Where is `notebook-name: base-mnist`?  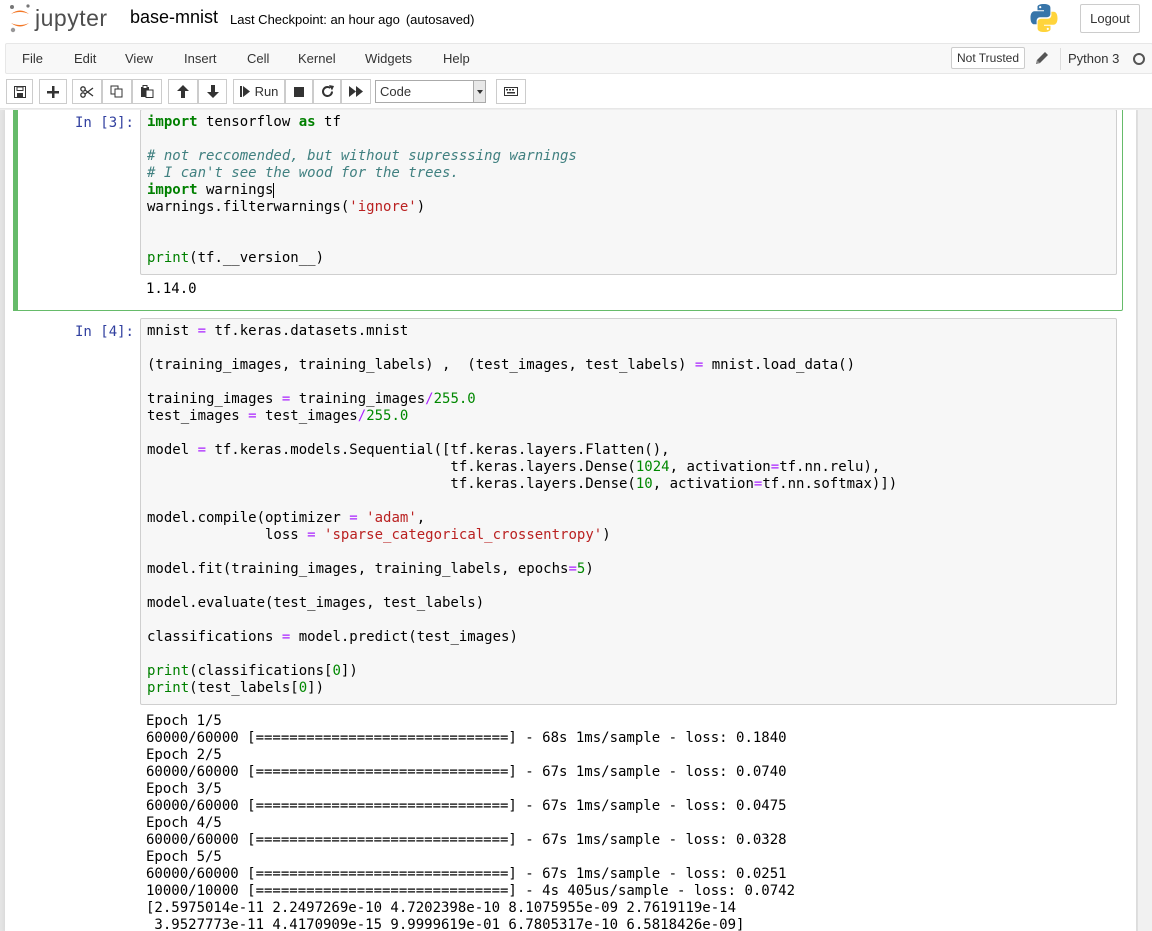
notebook-name: base-mnist is located at coordinates (174, 17).